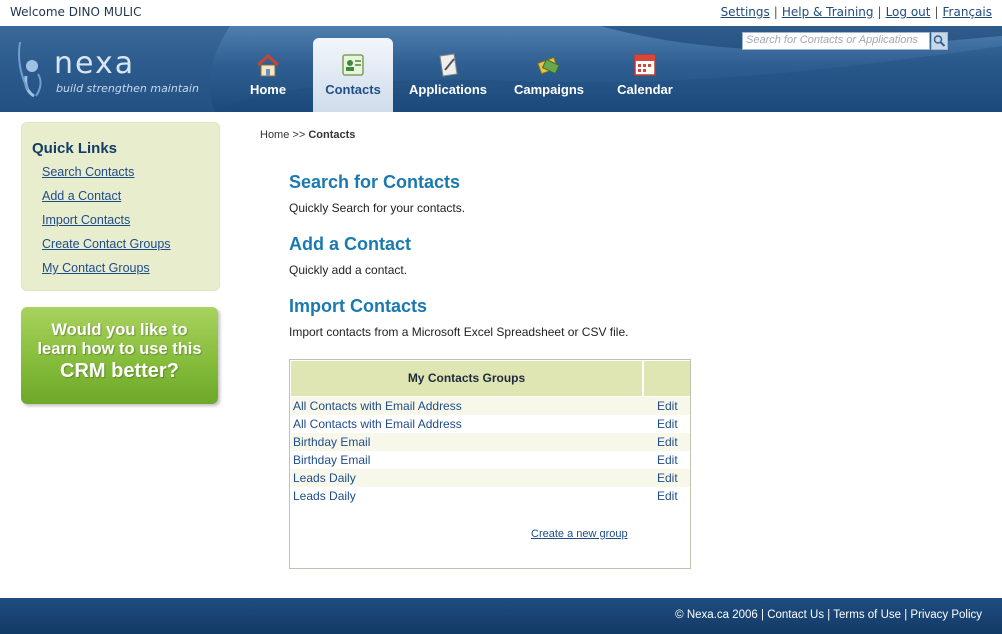  I want to click on help-training-link: Help & Training, so click(828, 12).